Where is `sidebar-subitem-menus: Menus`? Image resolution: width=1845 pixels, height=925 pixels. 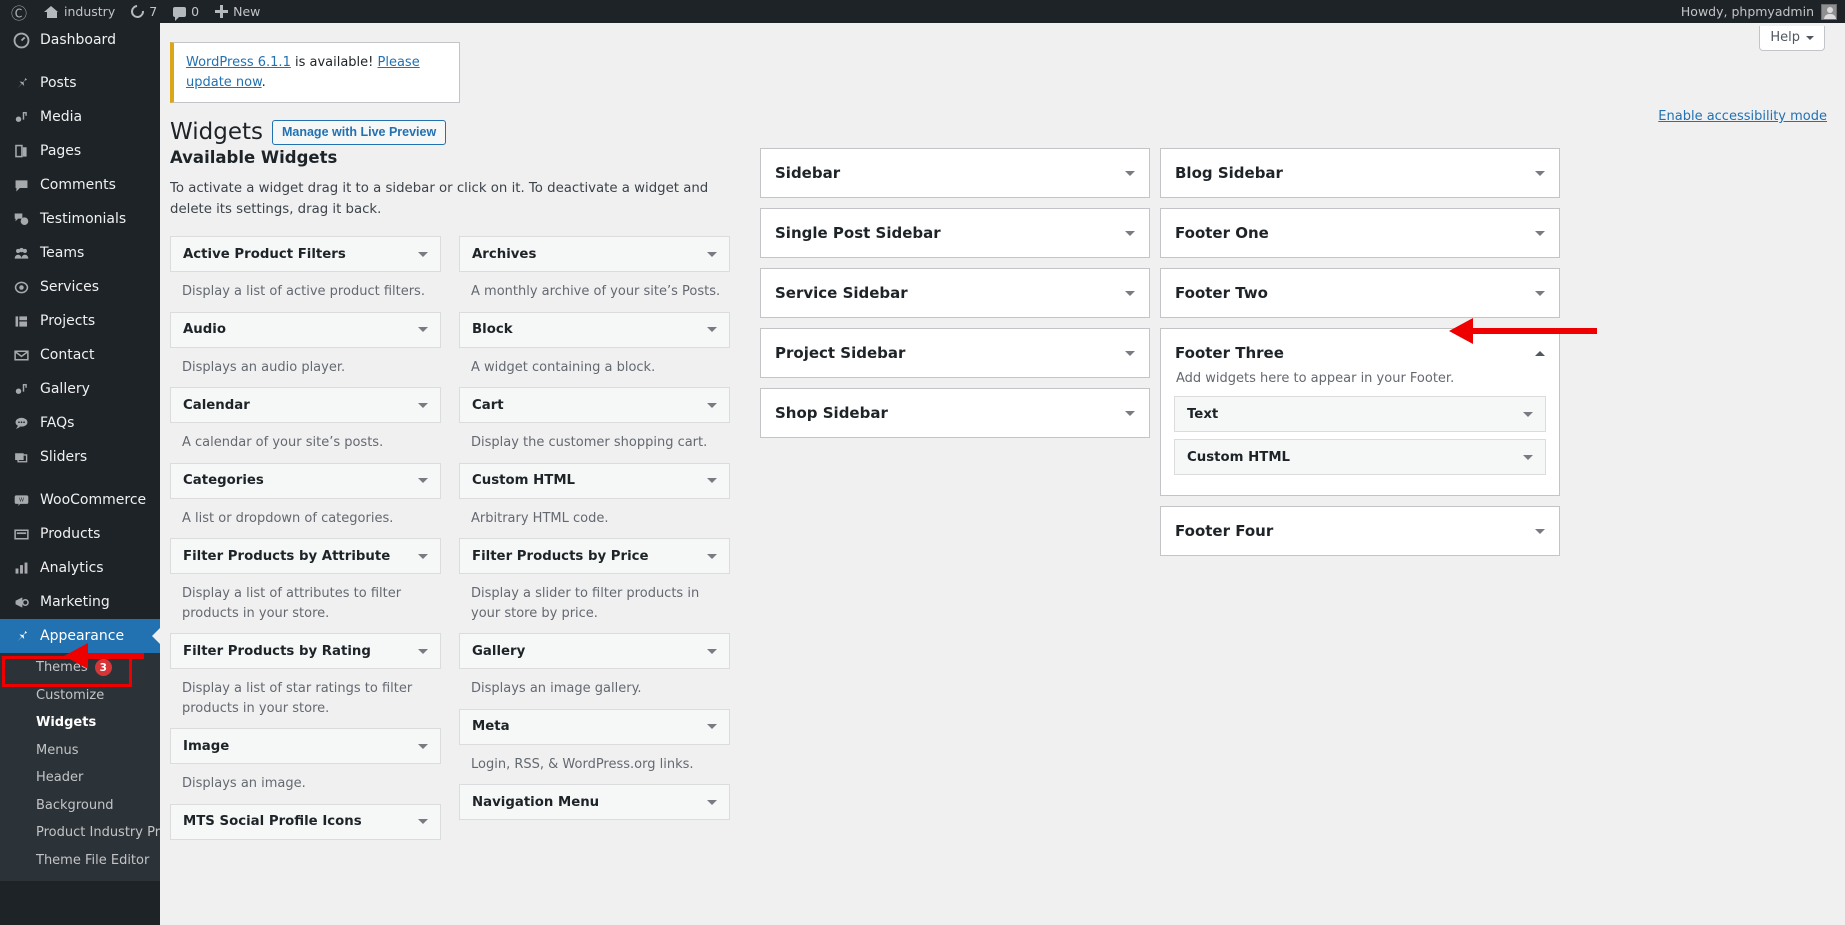 sidebar-subitem-menus: Menus is located at coordinates (80, 751).